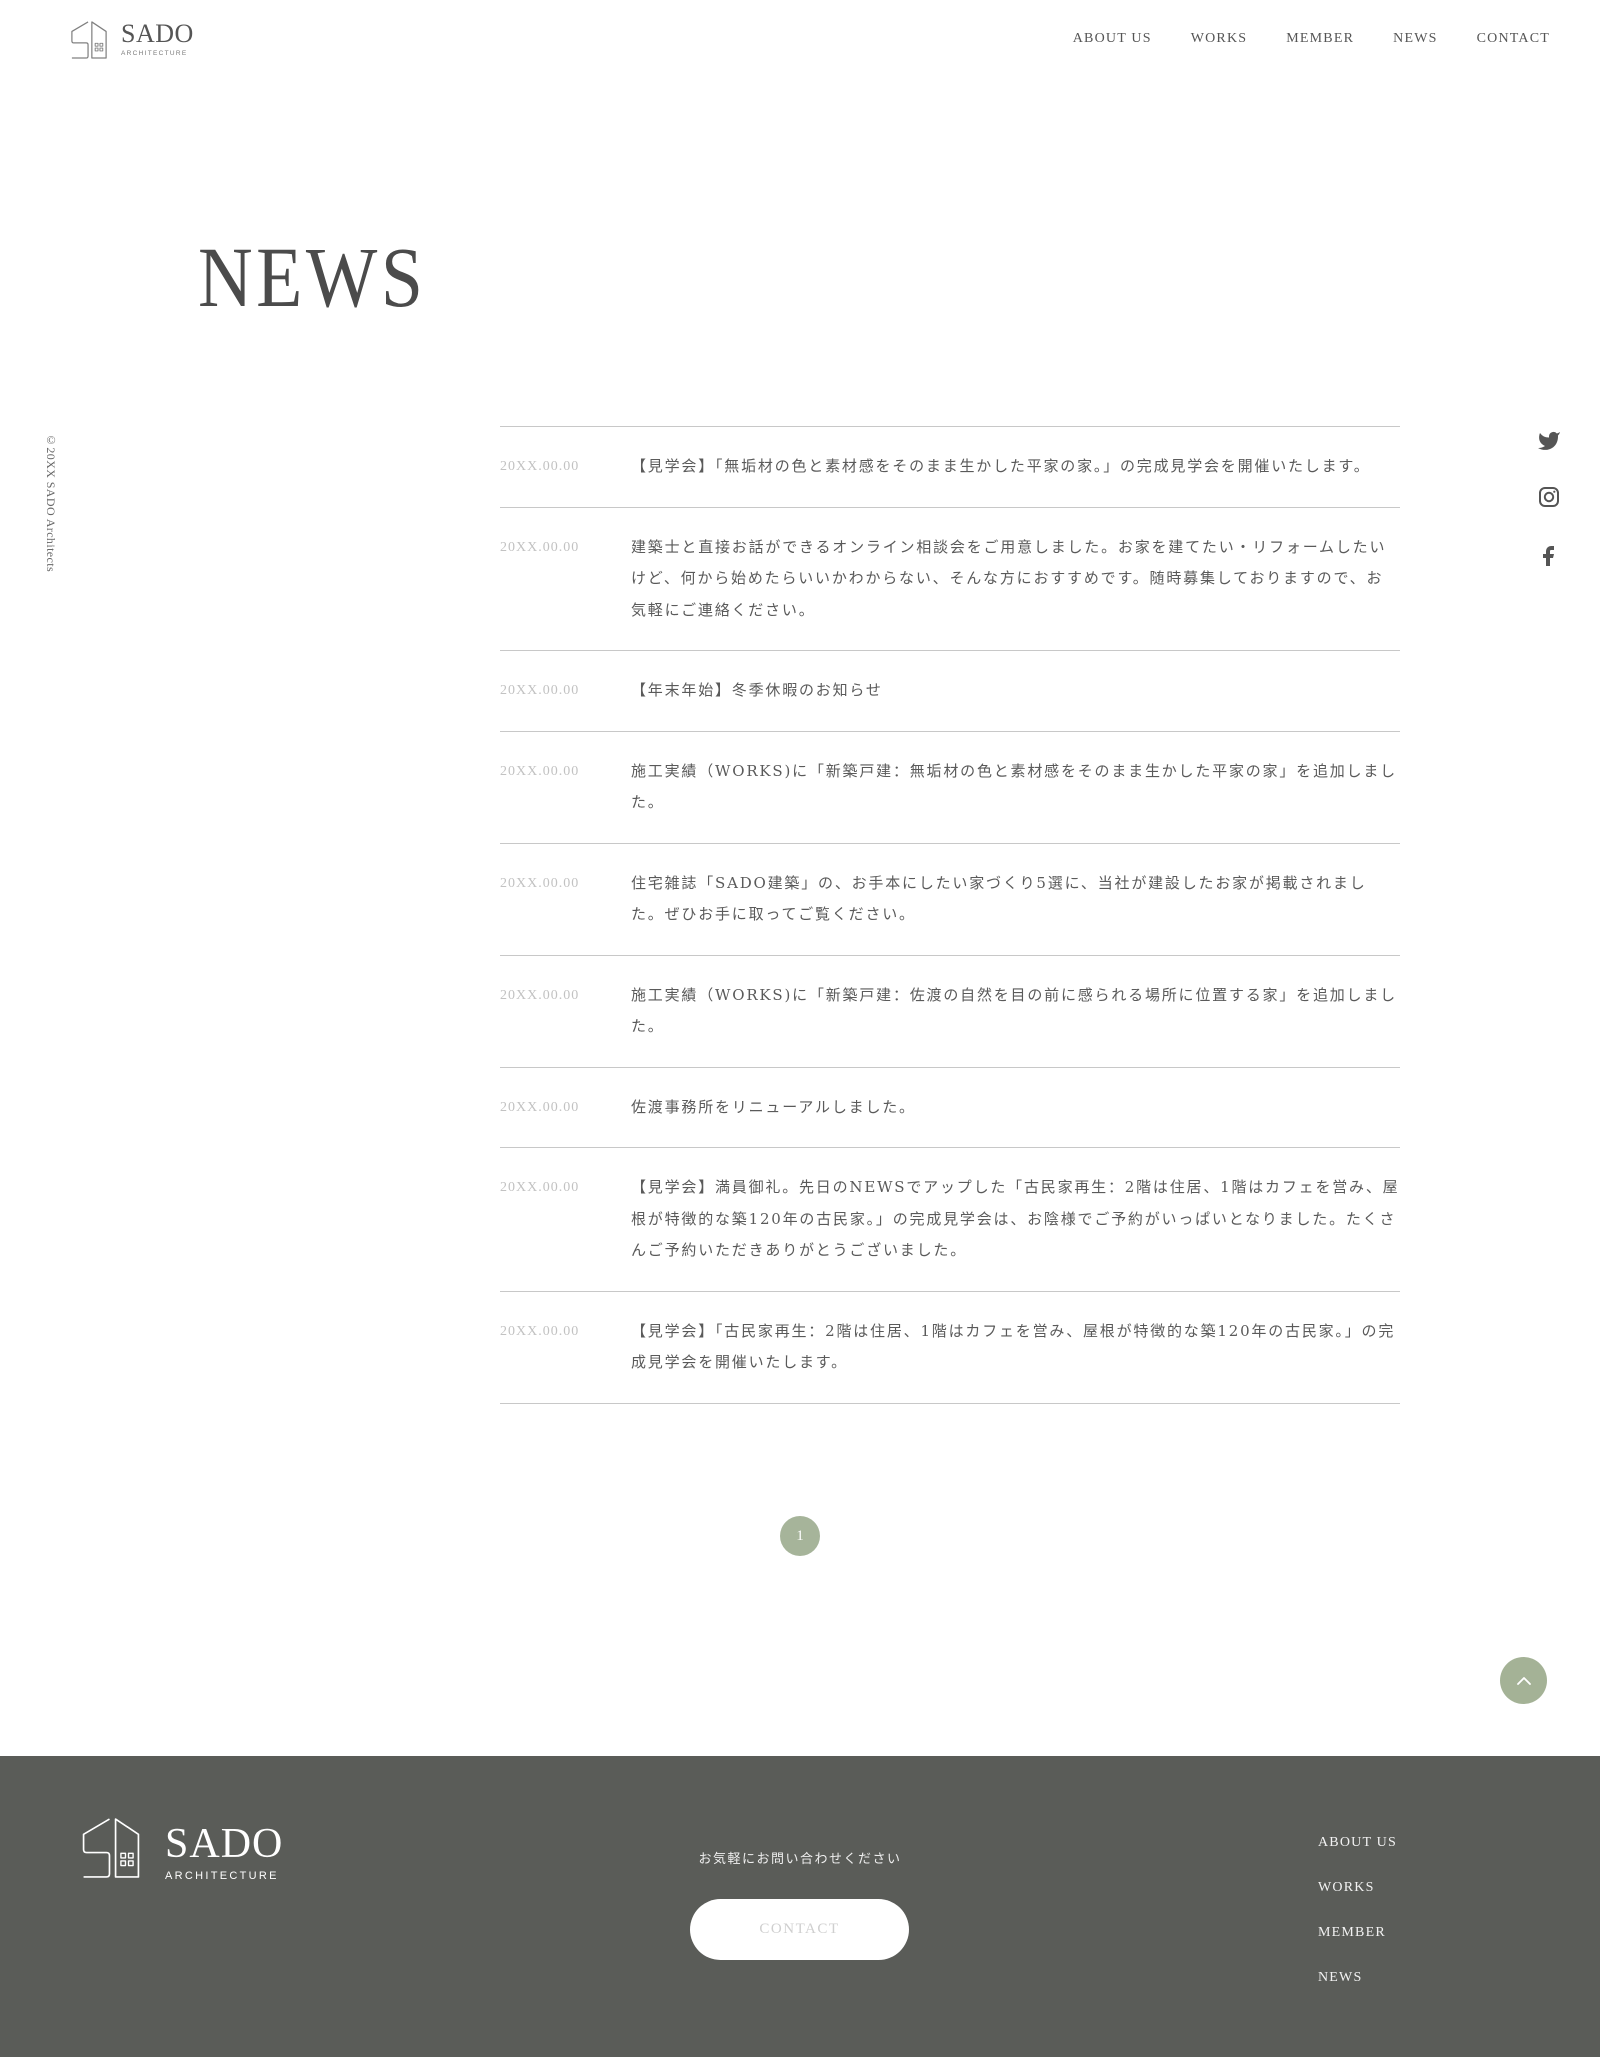  What do you see at coordinates (1320, 39) in the screenshot?
I see `nav-member: MEMBER` at bounding box center [1320, 39].